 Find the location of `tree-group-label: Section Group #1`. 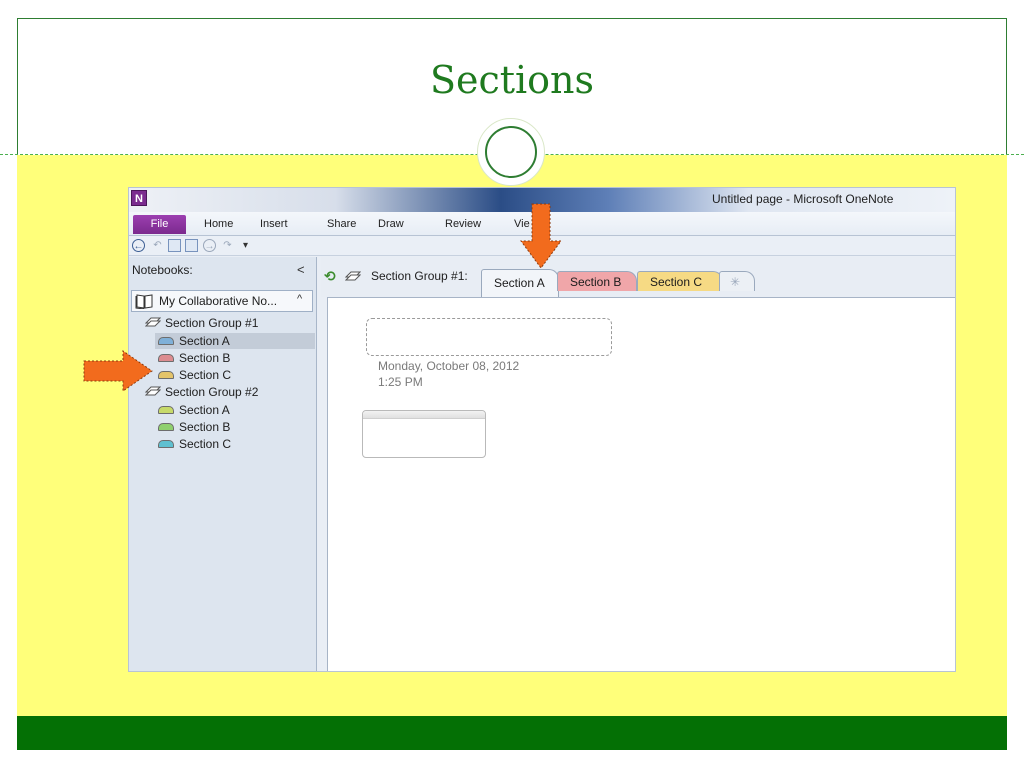

tree-group-label: Section Group #1 is located at coordinates (212, 323).